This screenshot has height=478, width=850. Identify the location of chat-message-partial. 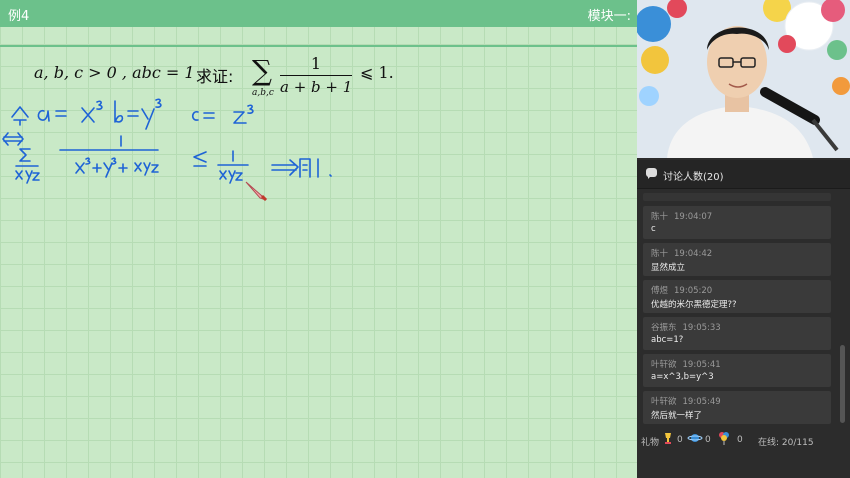
(737, 197).